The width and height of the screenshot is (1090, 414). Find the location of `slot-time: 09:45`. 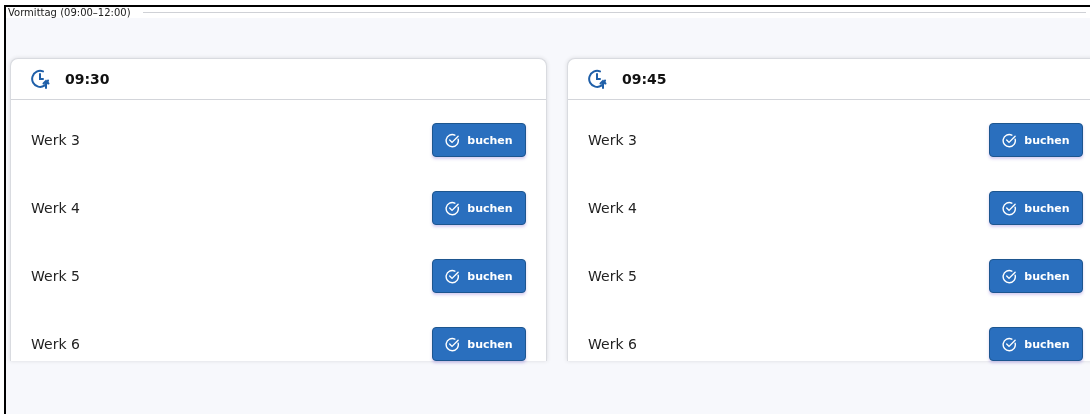

slot-time: 09:45 is located at coordinates (644, 79).